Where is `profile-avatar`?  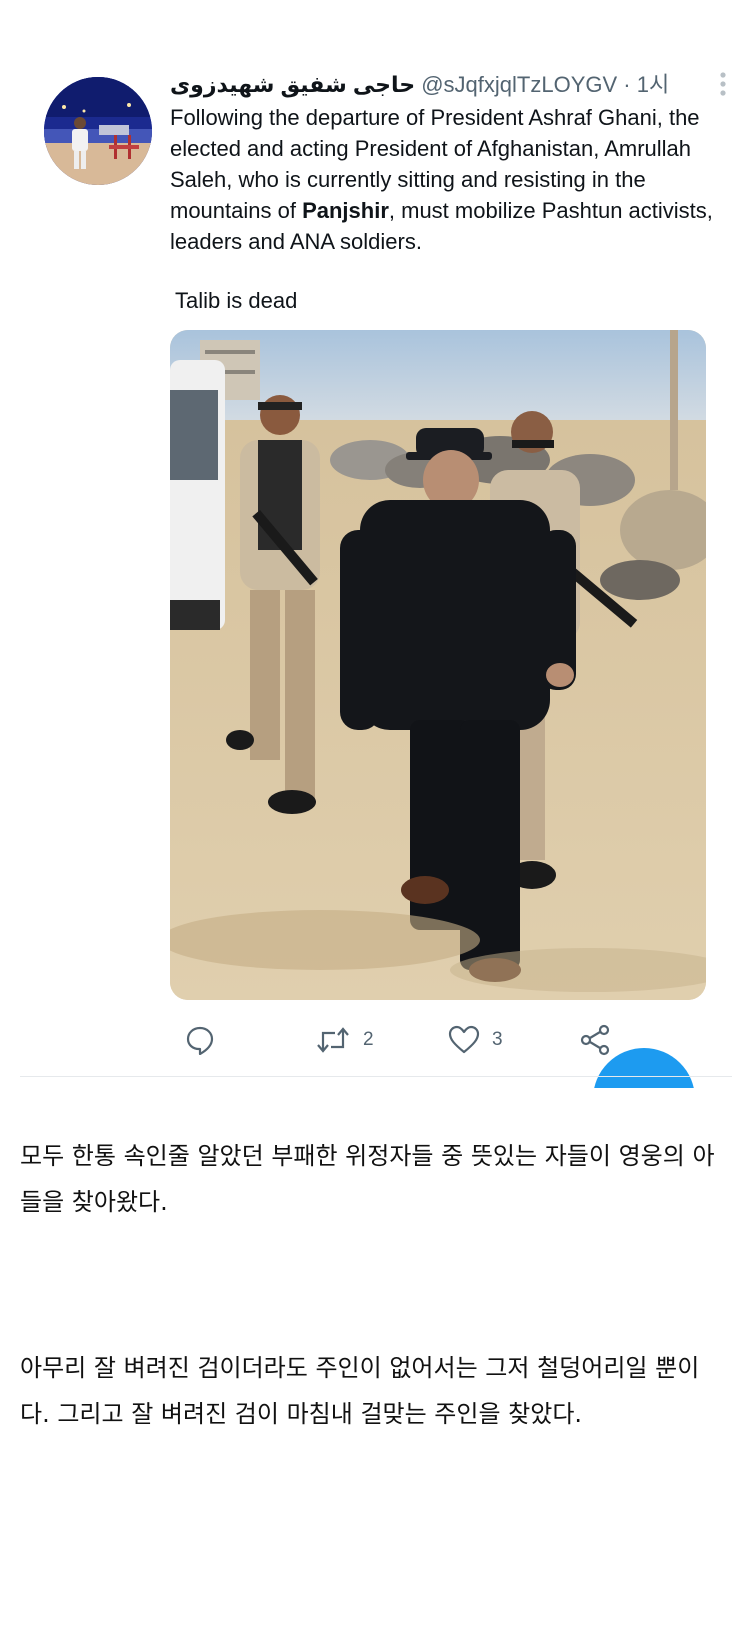 profile-avatar is located at coordinates (98, 131).